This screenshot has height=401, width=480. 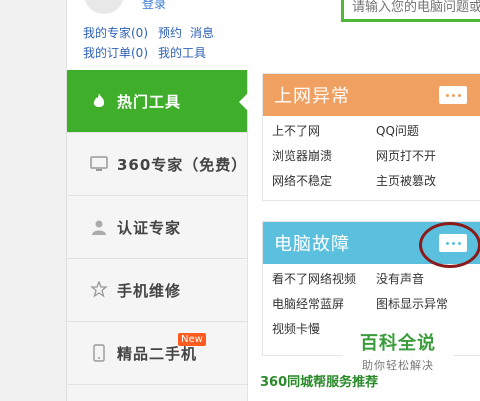 What do you see at coordinates (182, 164) in the screenshot?
I see `sidebar-item-label: 360专家（免费）` at bounding box center [182, 164].